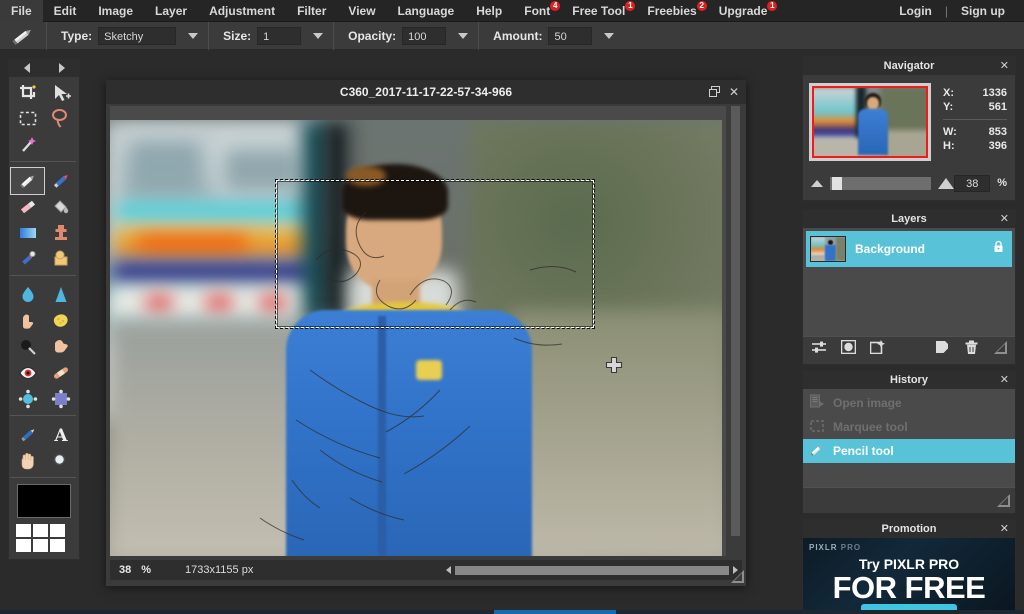  Describe the element at coordinates (570, 35) in the screenshot. I see `amount-value: 50` at that location.